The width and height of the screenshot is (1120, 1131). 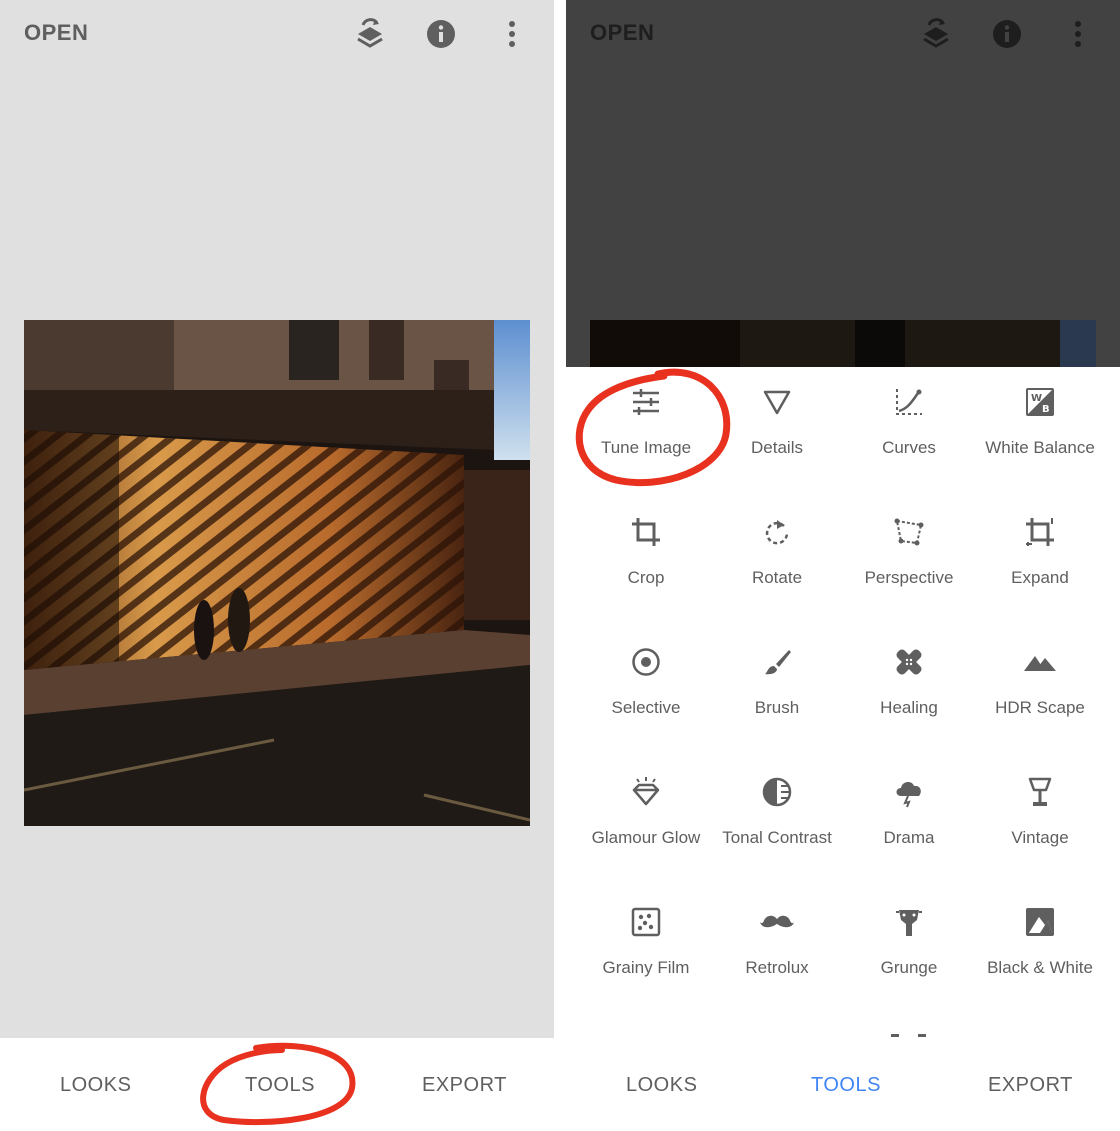 I want to click on tune-icon, so click(x=646, y=402).